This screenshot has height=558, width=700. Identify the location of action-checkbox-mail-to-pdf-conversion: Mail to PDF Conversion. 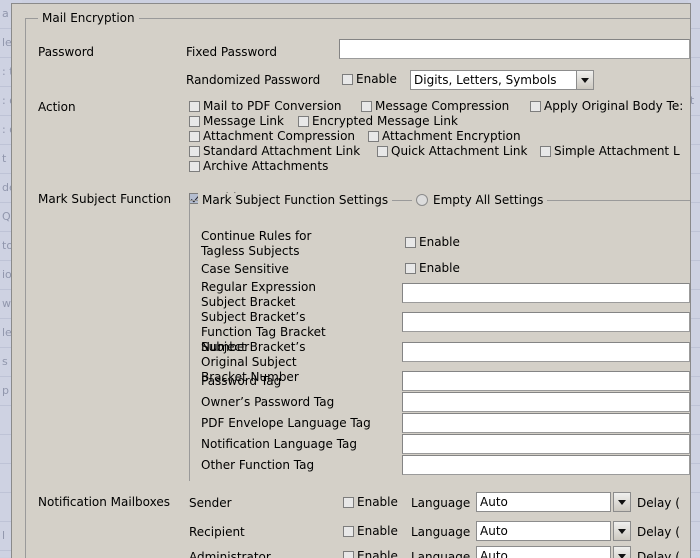
(265, 106).